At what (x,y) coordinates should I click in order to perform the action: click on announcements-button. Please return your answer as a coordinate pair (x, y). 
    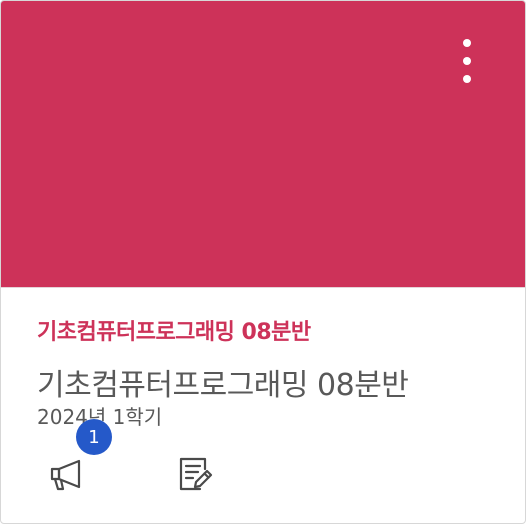
    Looking at the image, I should click on (67, 474).